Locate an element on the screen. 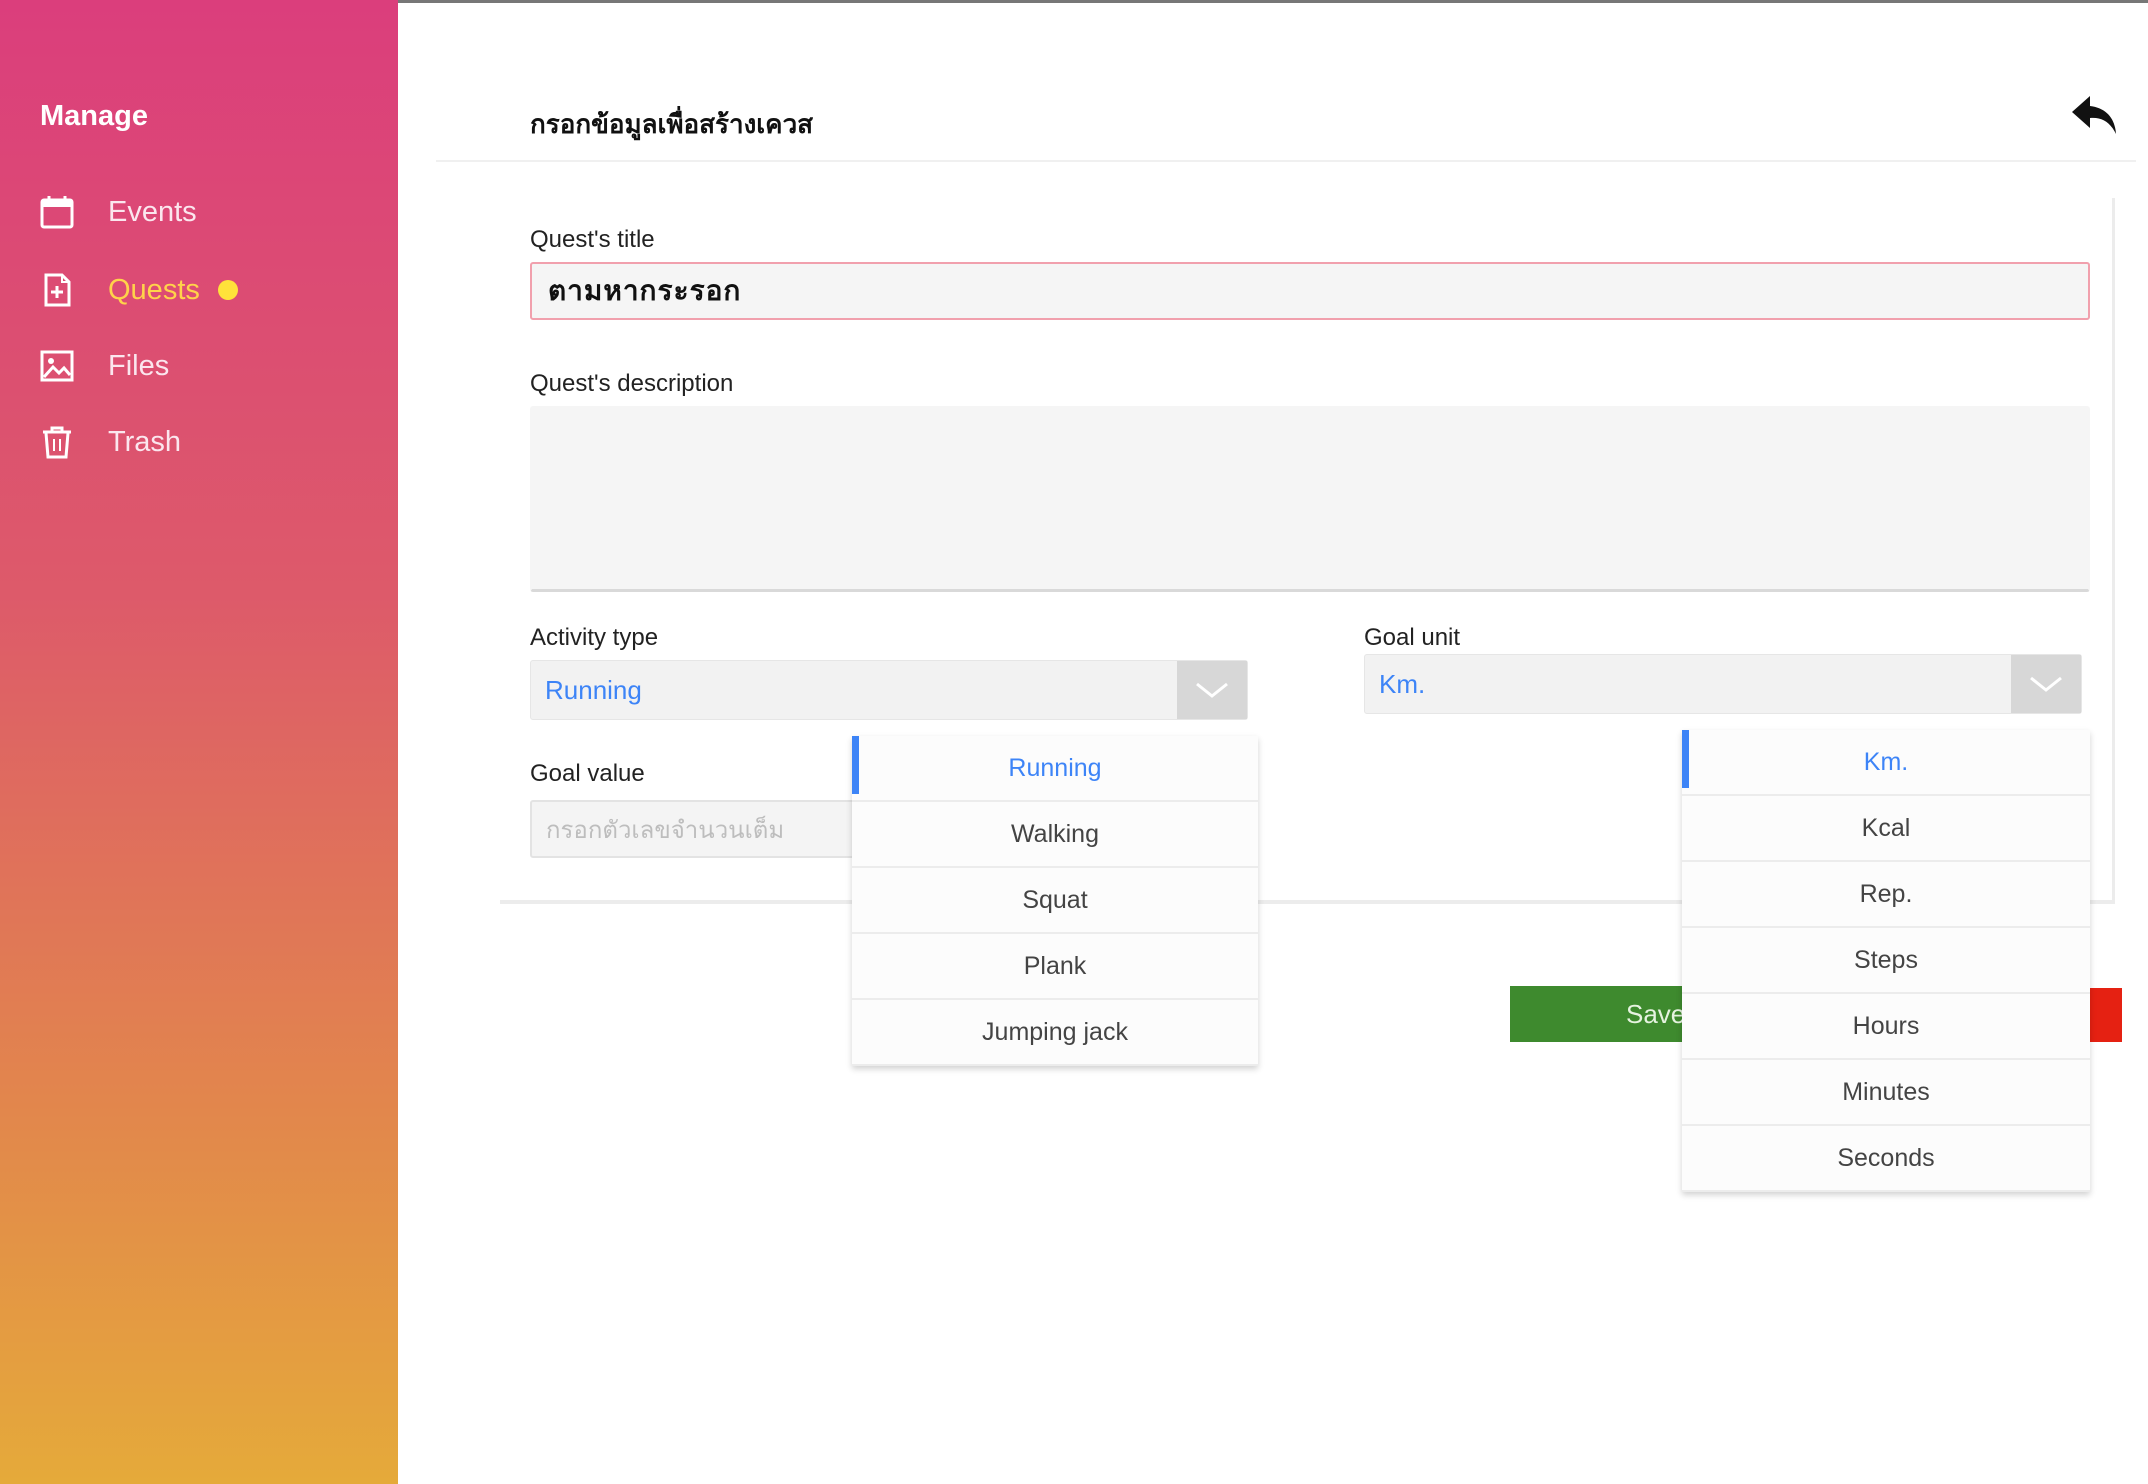  dropdown-option-hours: Hours is located at coordinates (1886, 1027).